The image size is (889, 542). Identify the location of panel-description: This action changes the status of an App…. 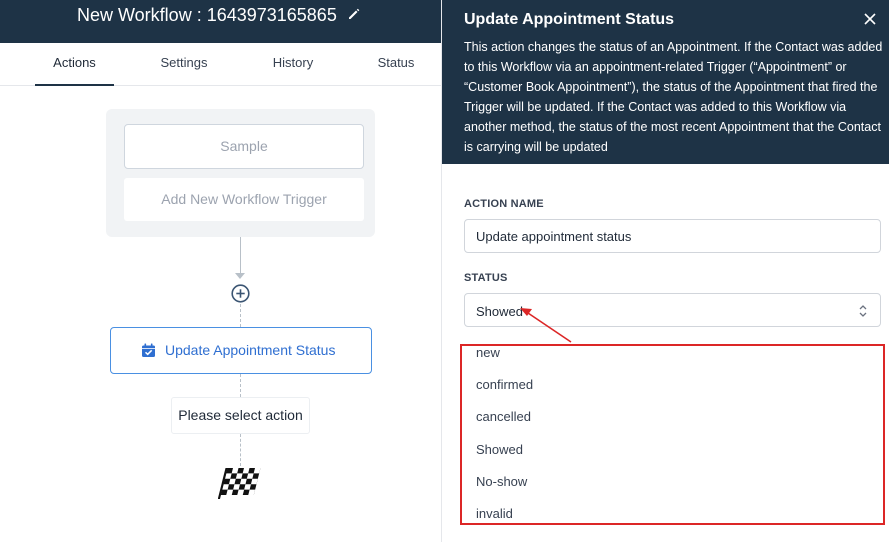
(673, 97).